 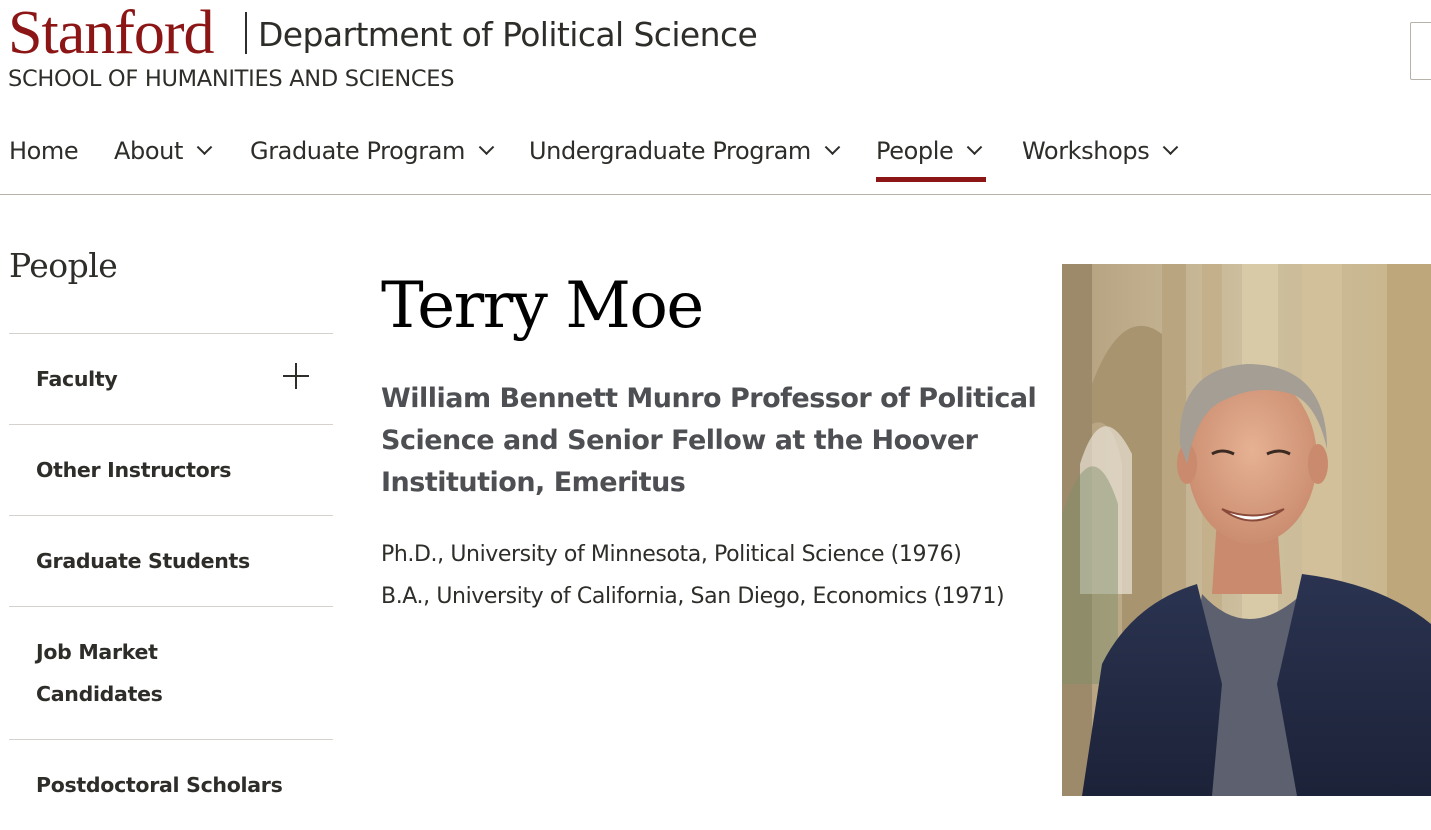 What do you see at coordinates (1086, 151) in the screenshot?
I see `nav-workshops-label: Workshops` at bounding box center [1086, 151].